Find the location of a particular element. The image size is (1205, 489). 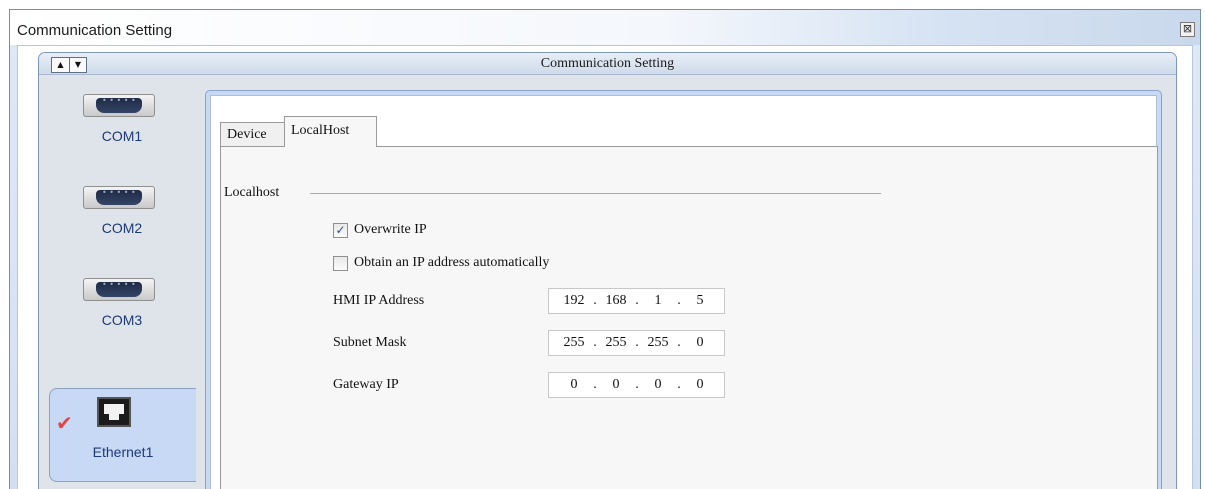

sidebar-item-com2: COM2 is located at coordinates (122, 221).